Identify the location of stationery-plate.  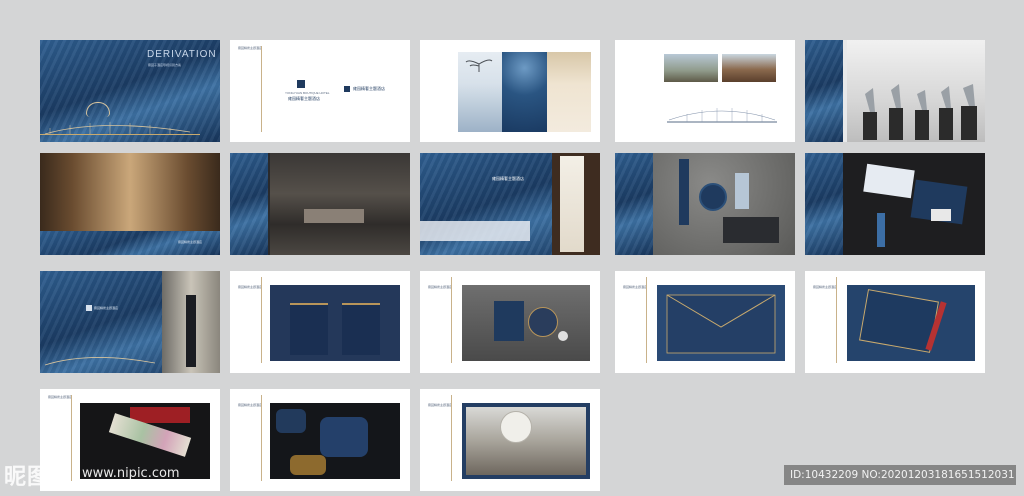
(713, 197).